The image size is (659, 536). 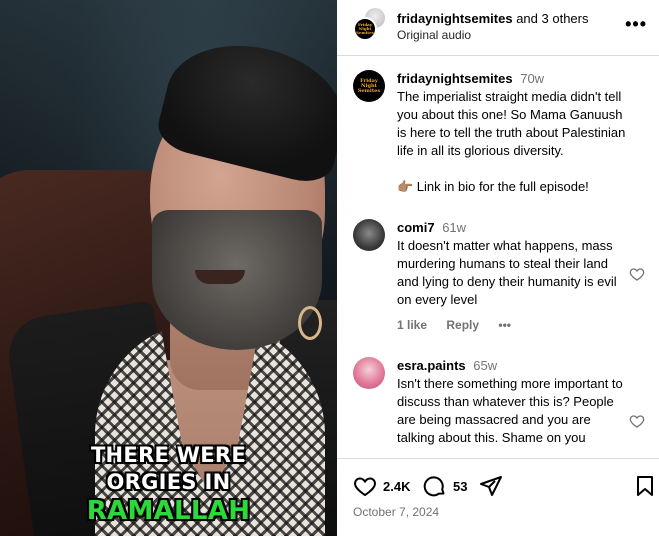 I want to click on video-caption: THERE WERE ORGIES IN RAMALLAH, so click(x=168, y=484).